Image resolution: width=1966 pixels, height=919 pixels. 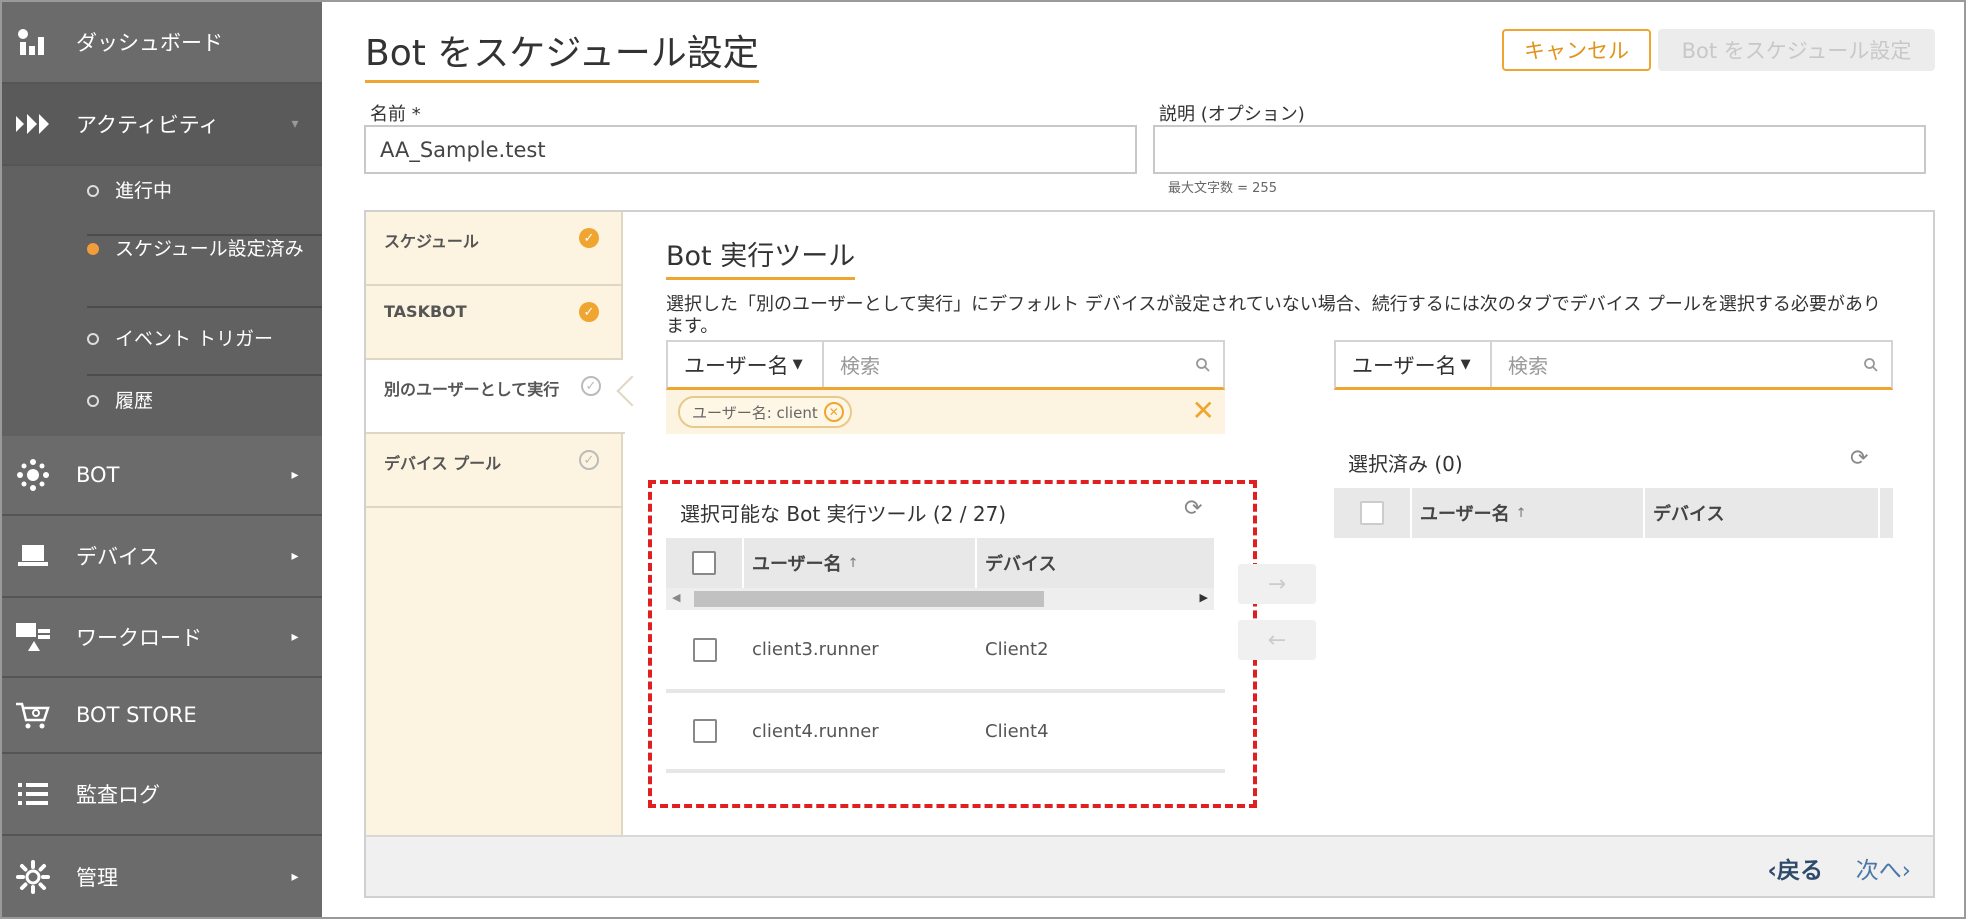 I want to click on right-search-bar: ユーザー名 ▼ 検索, so click(x=1613, y=365).